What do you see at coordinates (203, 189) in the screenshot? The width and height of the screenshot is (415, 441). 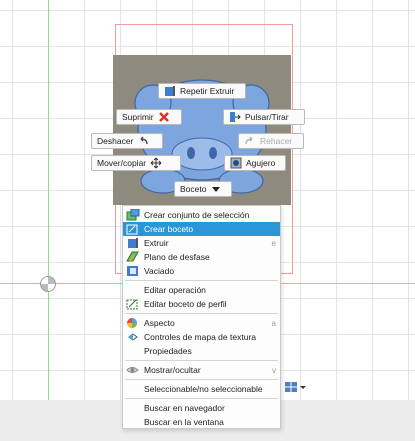 I see `boceto-button: Boceto` at bounding box center [203, 189].